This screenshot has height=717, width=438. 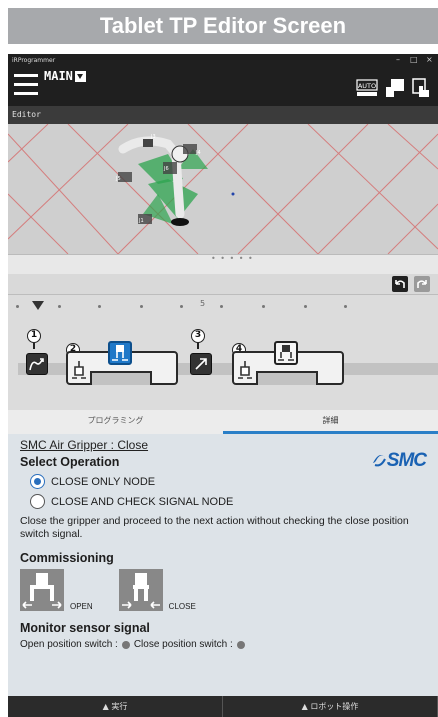 I want to click on radio-close-check-signal, so click(x=37, y=501).